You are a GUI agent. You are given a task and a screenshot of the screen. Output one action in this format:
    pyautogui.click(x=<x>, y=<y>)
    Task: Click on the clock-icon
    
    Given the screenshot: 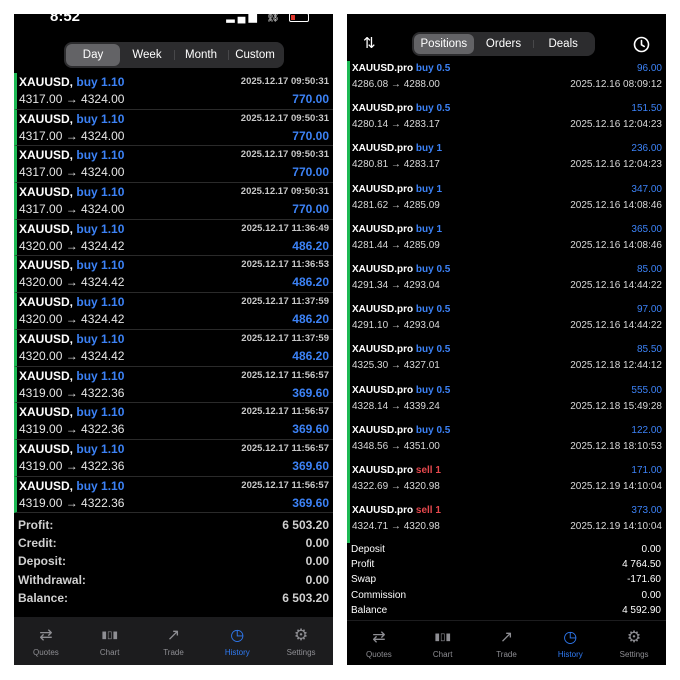 What is the action you would take?
    pyautogui.click(x=641, y=44)
    